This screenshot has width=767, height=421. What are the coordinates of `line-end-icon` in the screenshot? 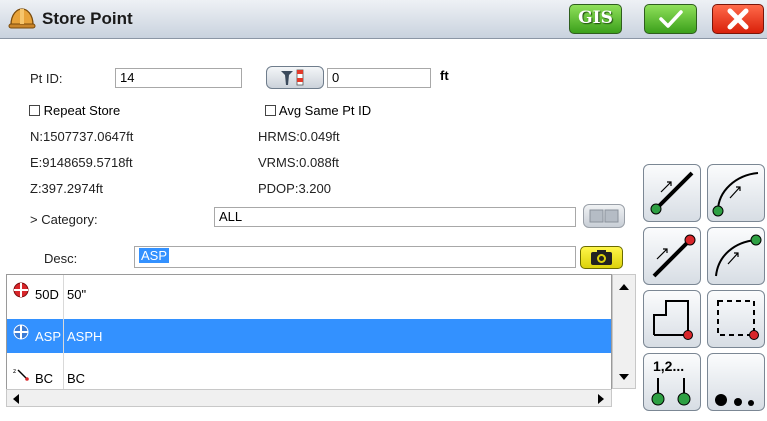 It's located at (674, 256).